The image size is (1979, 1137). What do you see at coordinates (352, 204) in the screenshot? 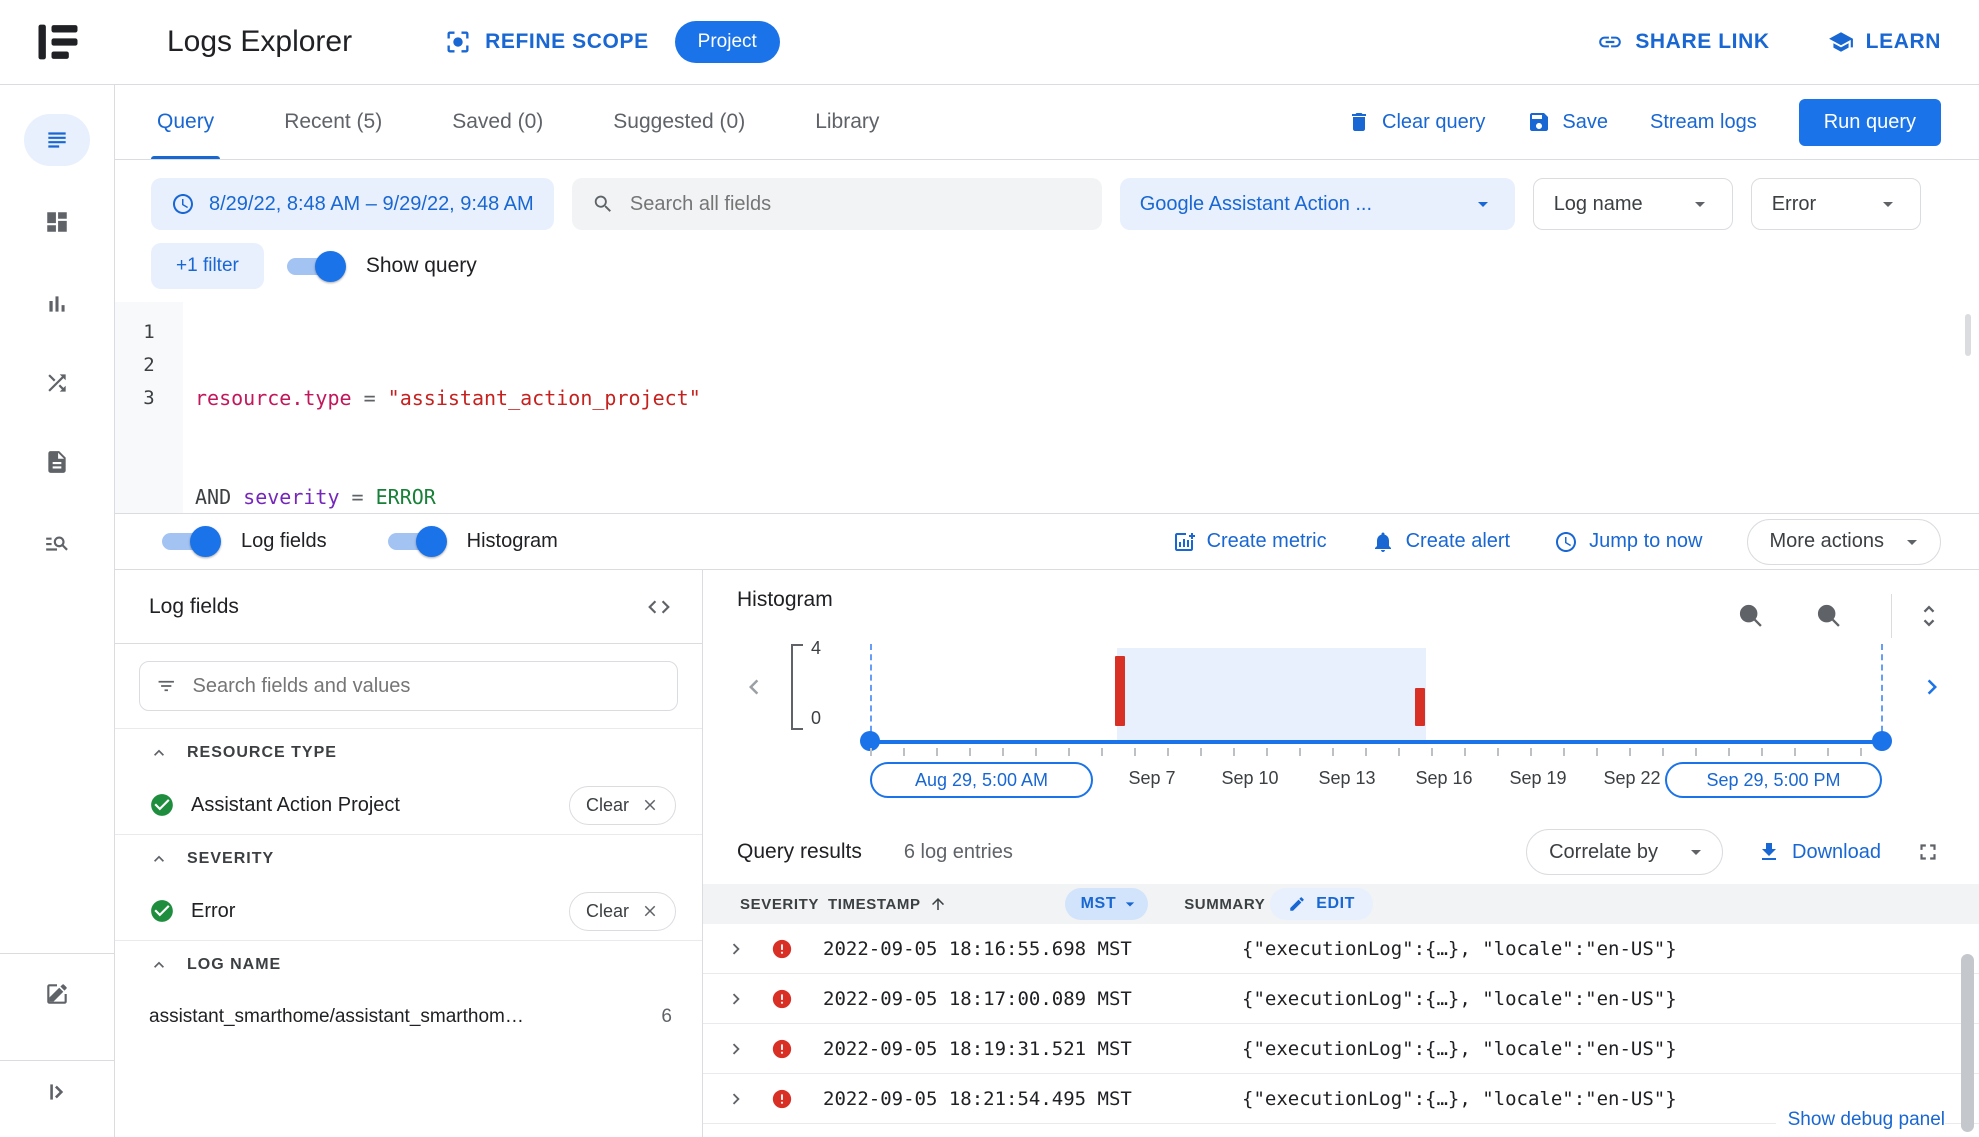
I see `time-range-picker: 8/29/22, 8:48 AM – 9/29/22, 9:48 AM` at bounding box center [352, 204].